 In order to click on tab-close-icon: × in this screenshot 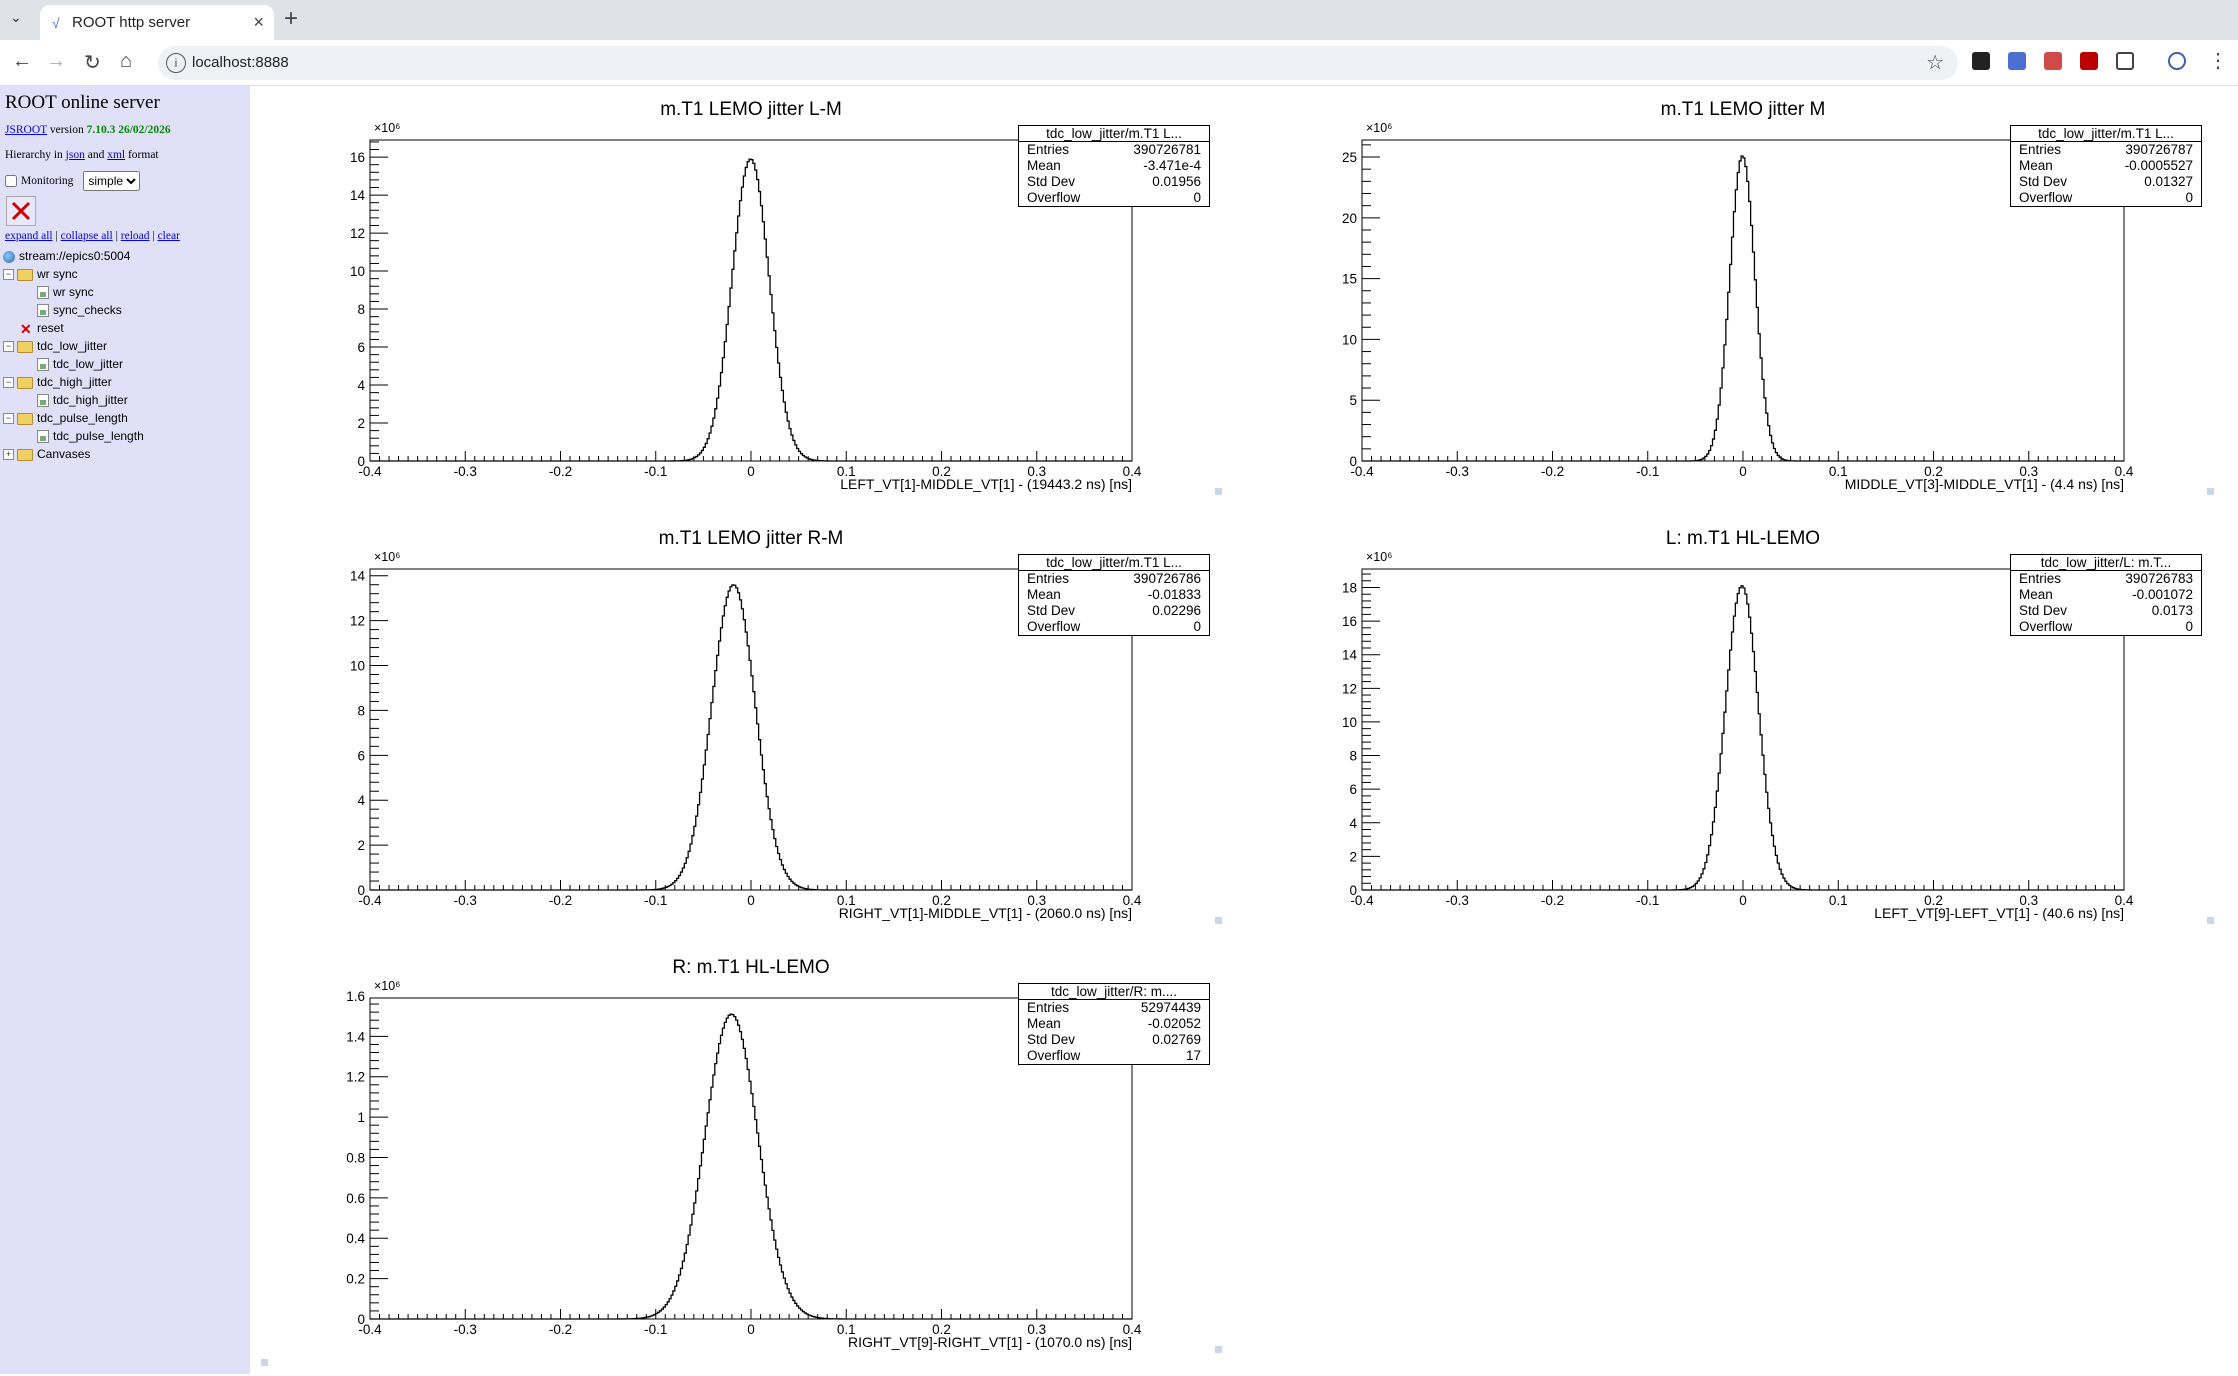, I will do `click(258, 22)`.